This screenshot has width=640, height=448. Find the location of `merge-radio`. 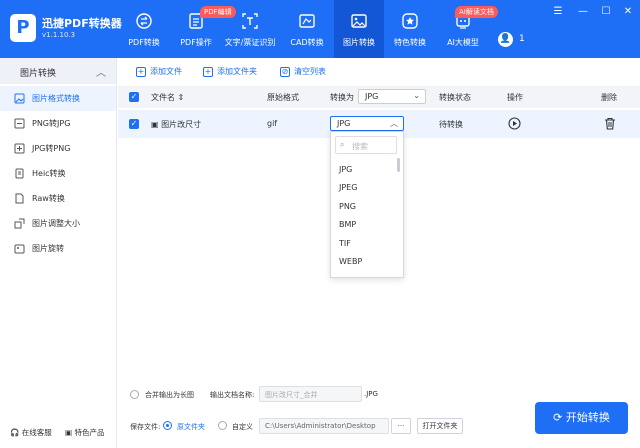

merge-radio is located at coordinates (134, 394).